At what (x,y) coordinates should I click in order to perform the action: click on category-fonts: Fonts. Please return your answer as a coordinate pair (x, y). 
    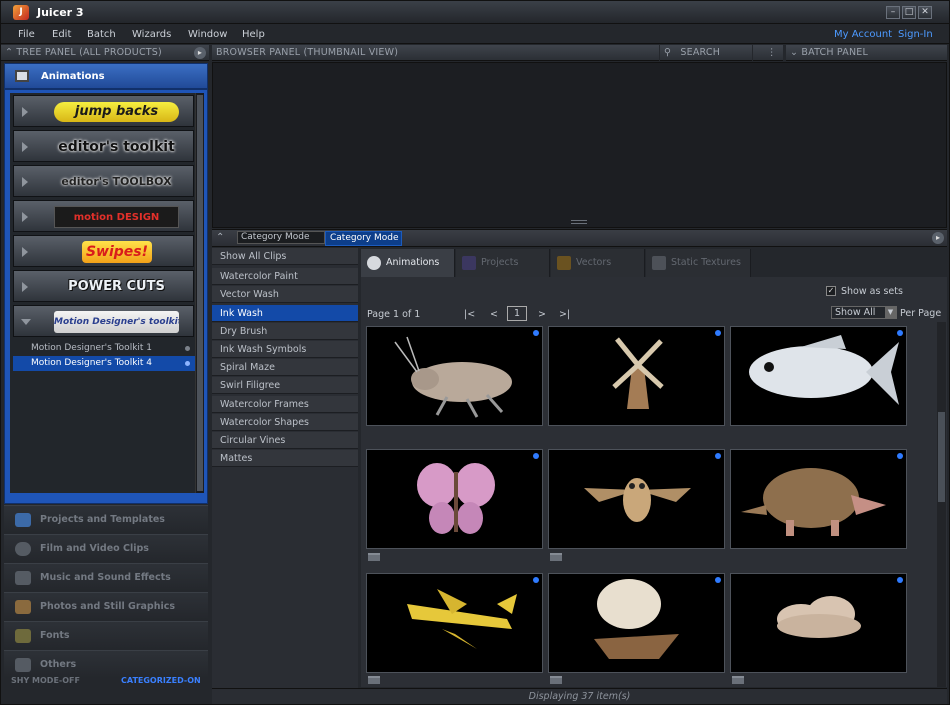
    Looking at the image, I should click on (106, 635).